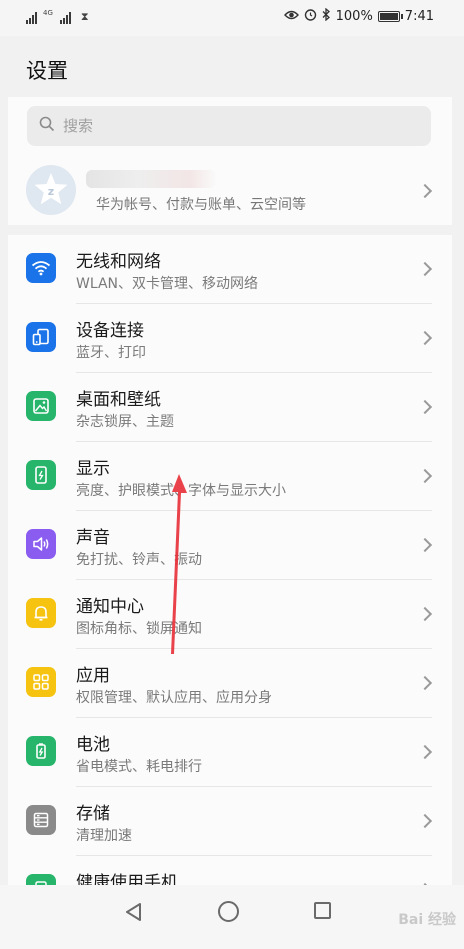  I want to click on settings-item-subtitle: 杂志锁屏、主题, so click(125, 422).